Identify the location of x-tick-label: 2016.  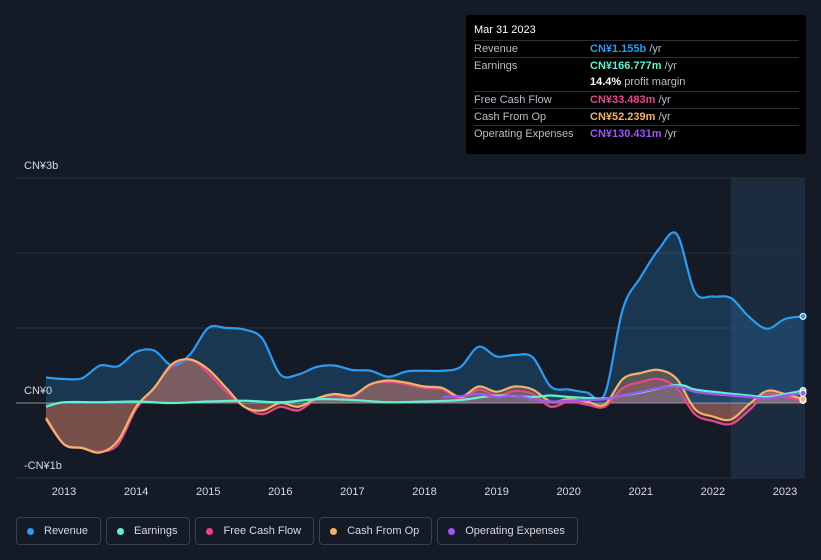
(280, 492).